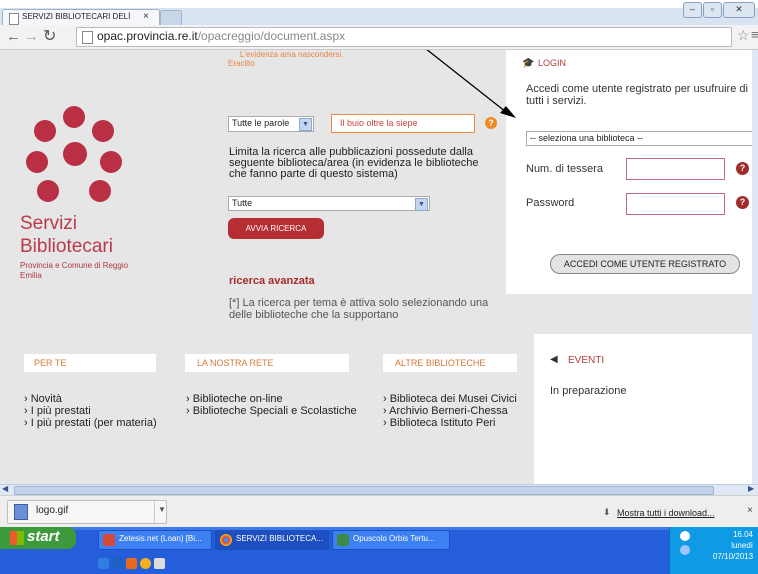 The height and width of the screenshot is (574, 758). What do you see at coordinates (607, 512) in the screenshot?
I see `download-icon: ⬇` at bounding box center [607, 512].